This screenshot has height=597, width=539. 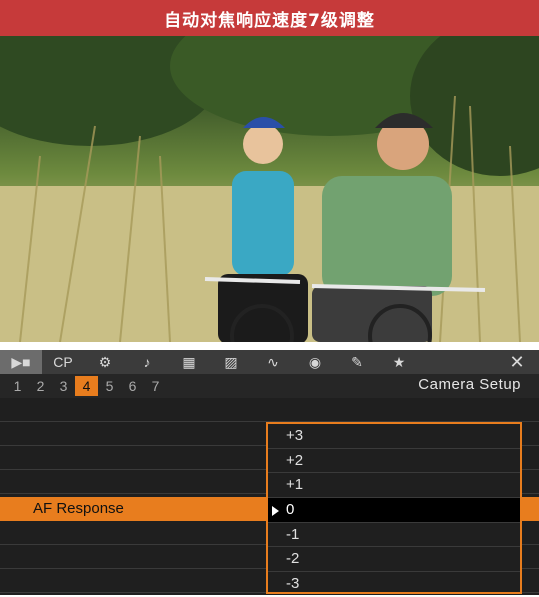 I want to click on wrench-icon: ✎, so click(x=357, y=361).